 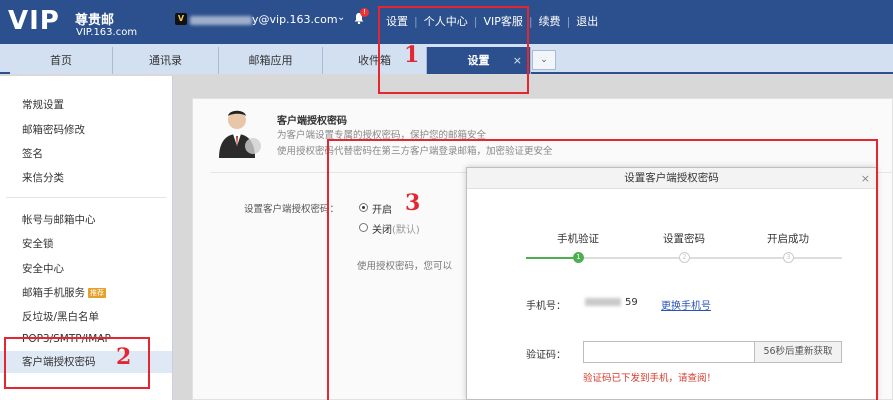 I want to click on notification-badge: !, so click(x=364, y=12).